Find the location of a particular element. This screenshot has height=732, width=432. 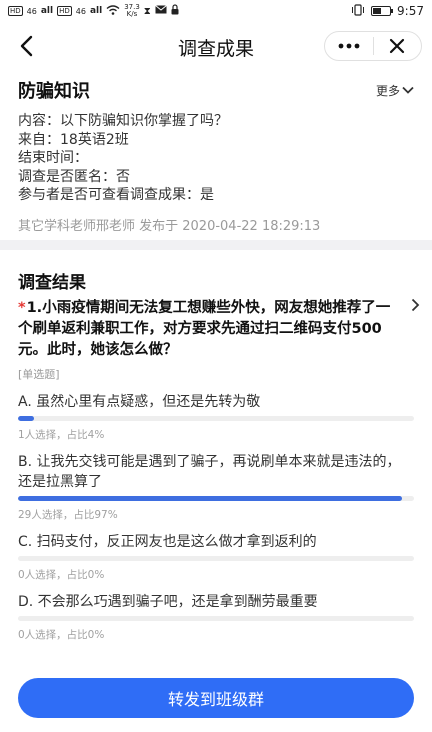

survey-title: 防骗知识 is located at coordinates (54, 91).